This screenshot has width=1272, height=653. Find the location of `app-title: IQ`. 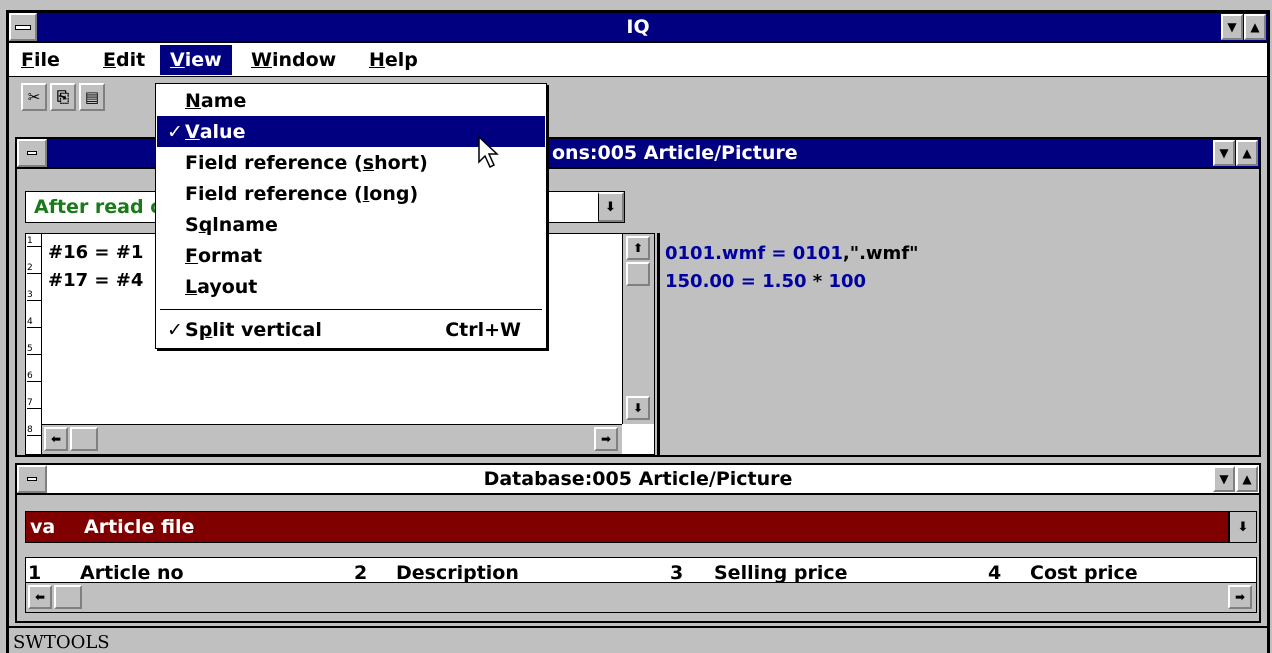

app-title: IQ is located at coordinates (638, 27).